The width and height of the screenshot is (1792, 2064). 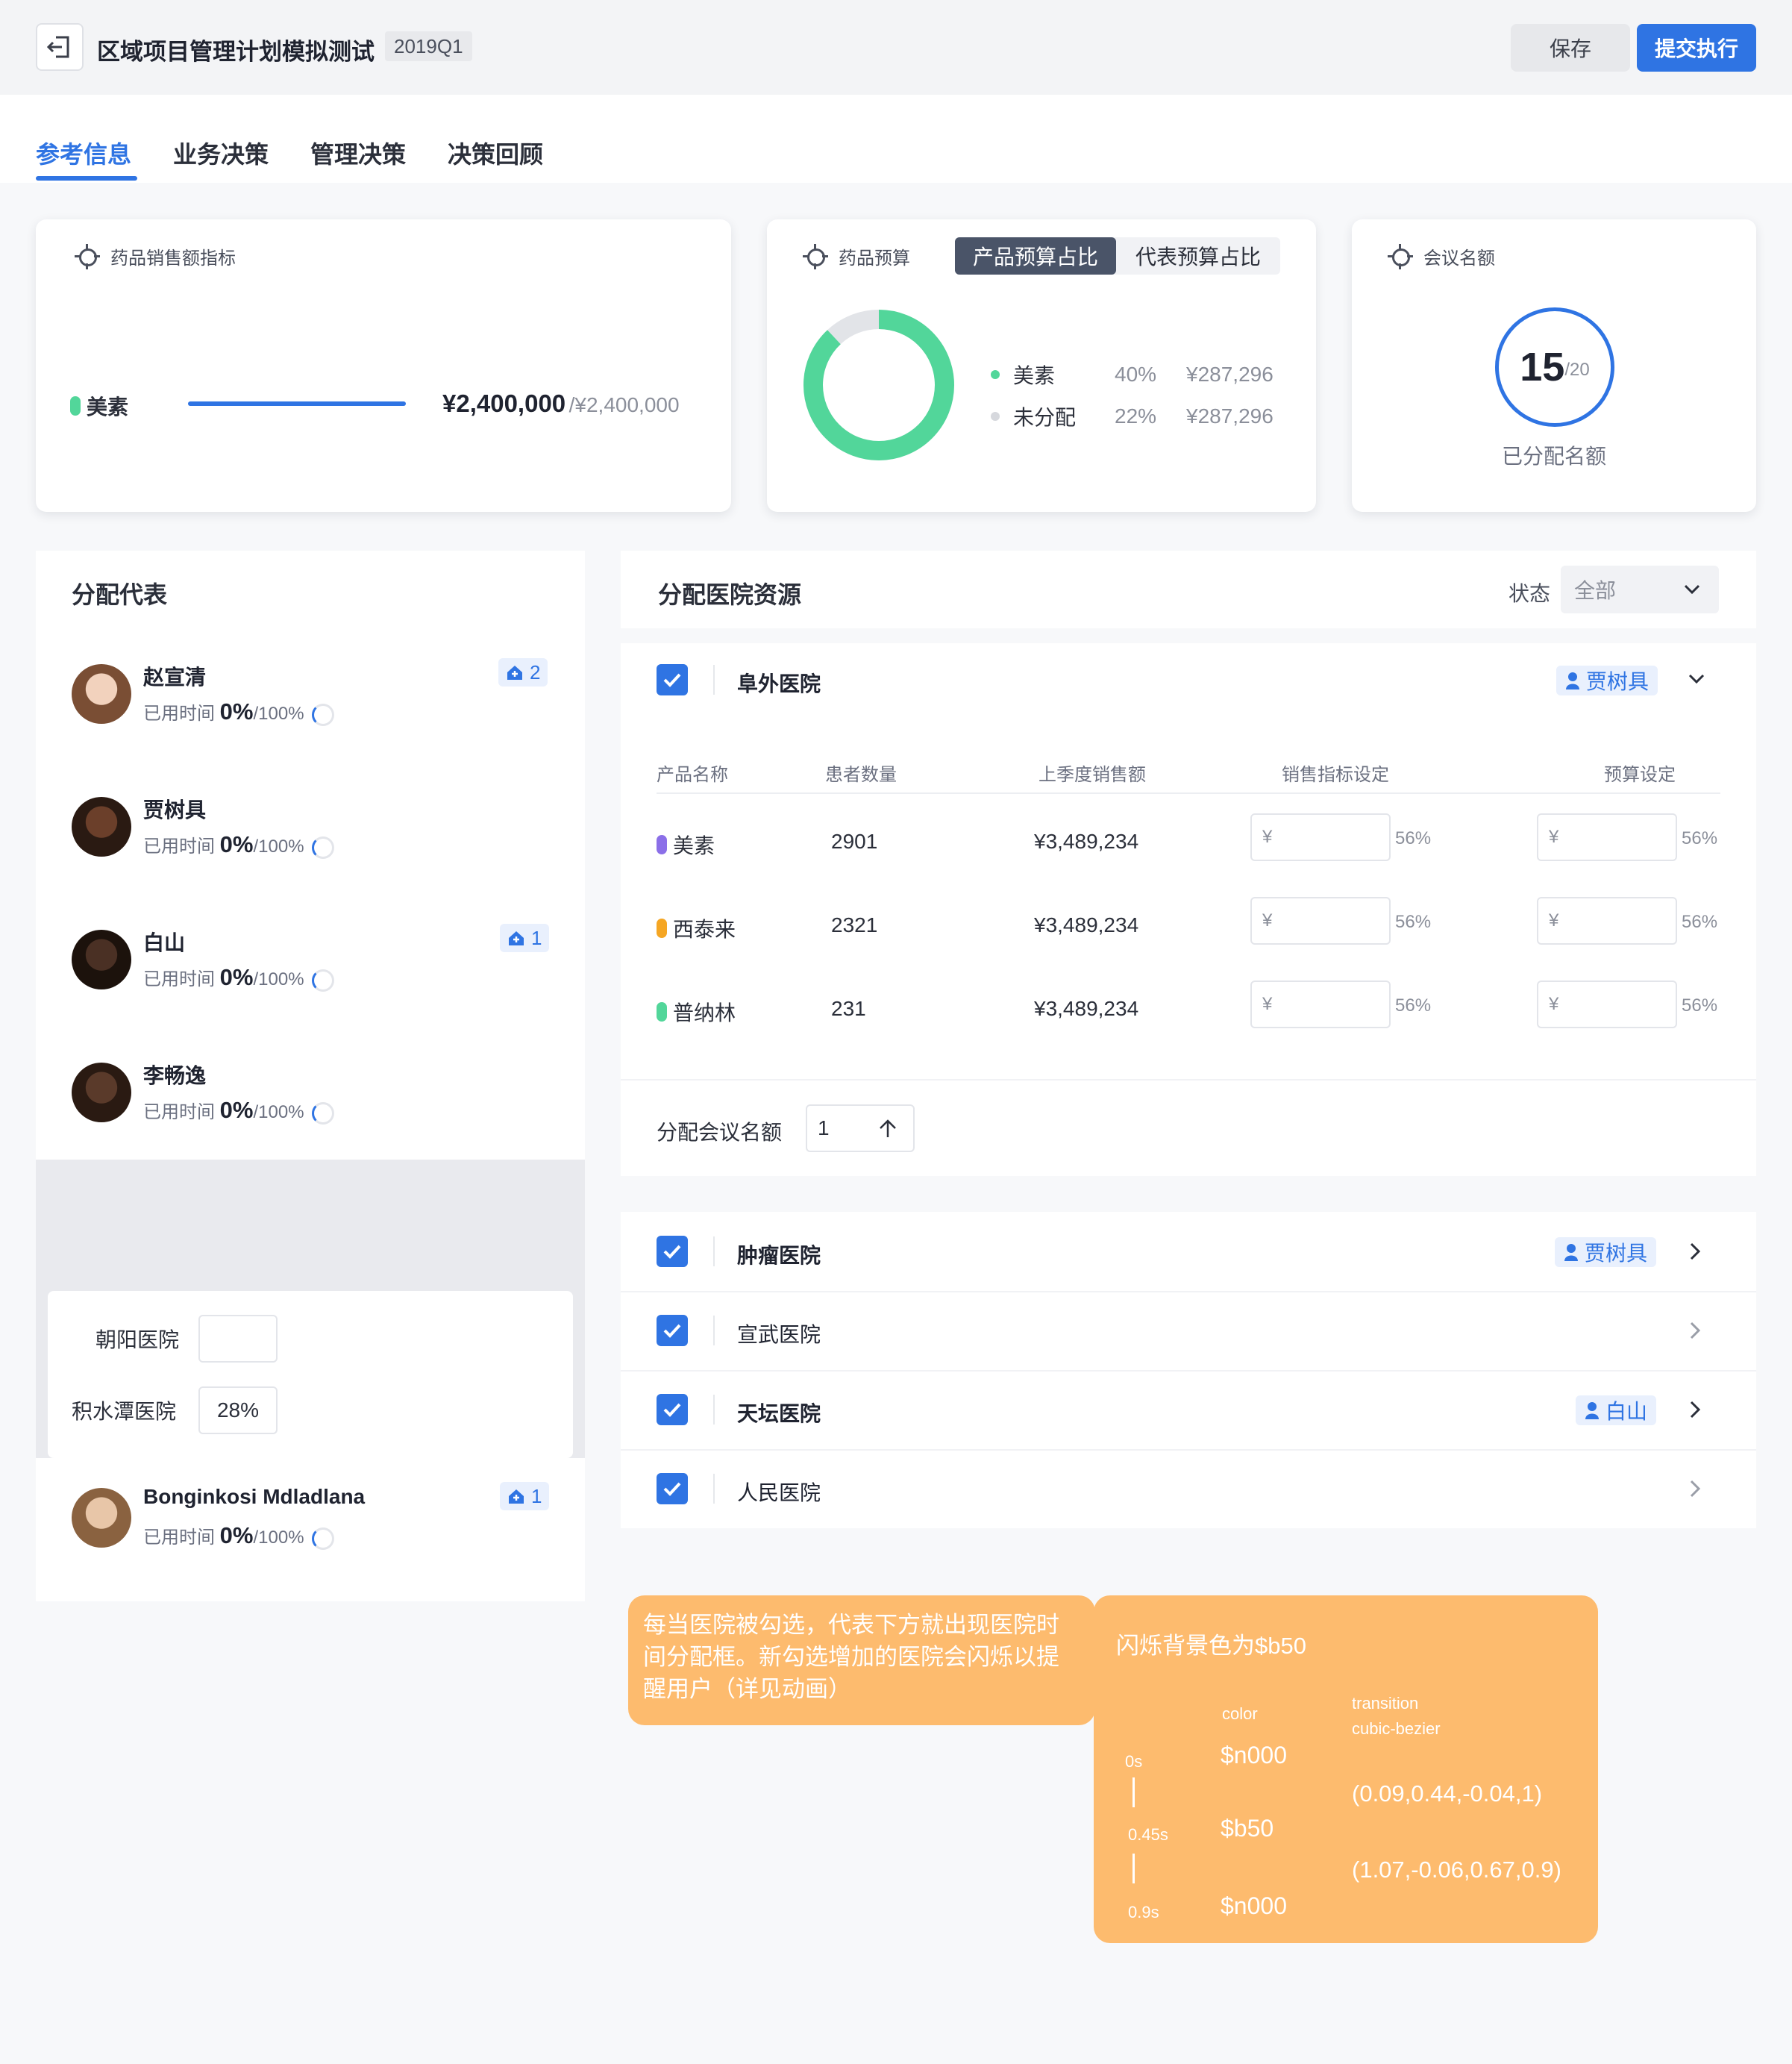 I want to click on meeting-total: /20, so click(x=1577, y=370).